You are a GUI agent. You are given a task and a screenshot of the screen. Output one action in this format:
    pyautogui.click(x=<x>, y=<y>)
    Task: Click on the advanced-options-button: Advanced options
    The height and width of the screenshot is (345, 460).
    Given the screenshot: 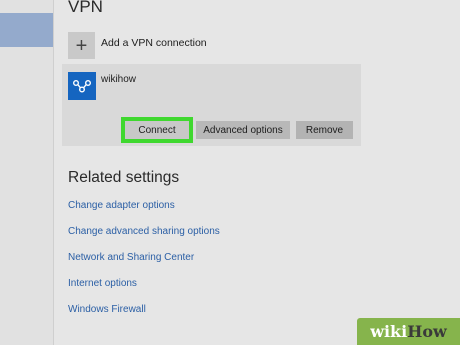 What is the action you would take?
    pyautogui.click(x=243, y=130)
    